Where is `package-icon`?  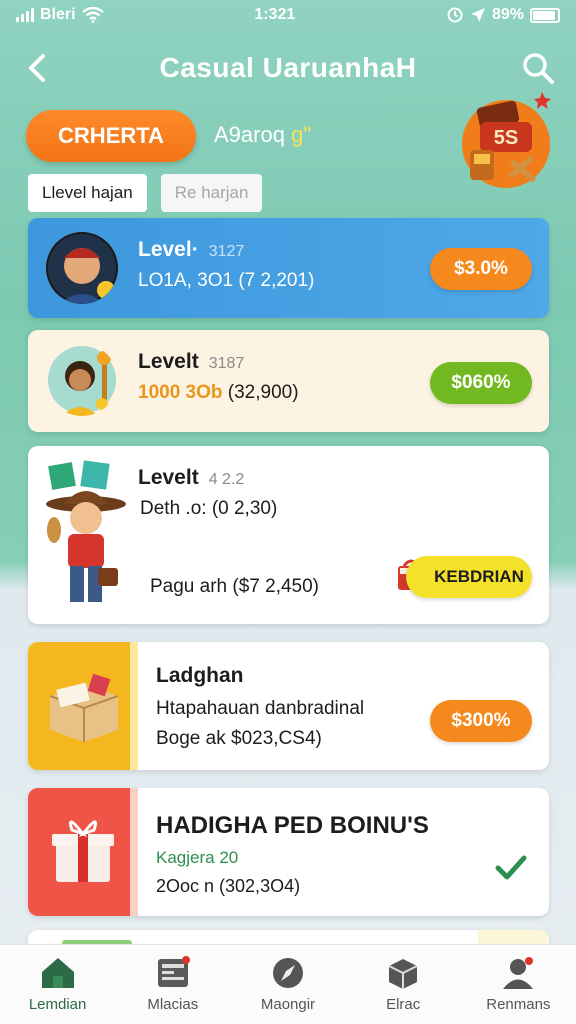
package-icon is located at coordinates (84, 707).